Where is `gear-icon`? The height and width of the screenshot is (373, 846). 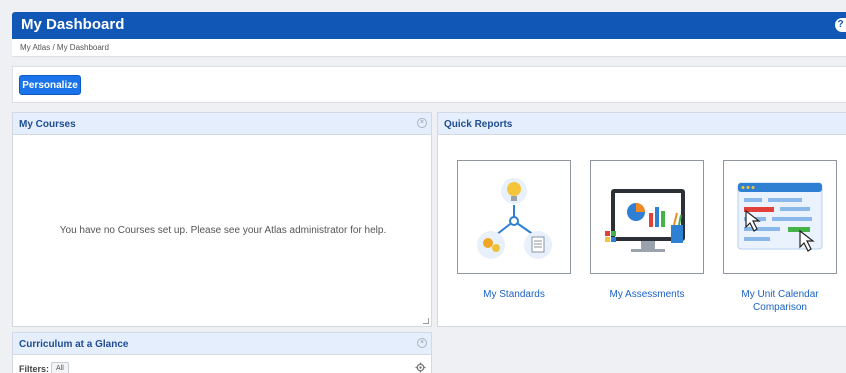 gear-icon is located at coordinates (420, 367).